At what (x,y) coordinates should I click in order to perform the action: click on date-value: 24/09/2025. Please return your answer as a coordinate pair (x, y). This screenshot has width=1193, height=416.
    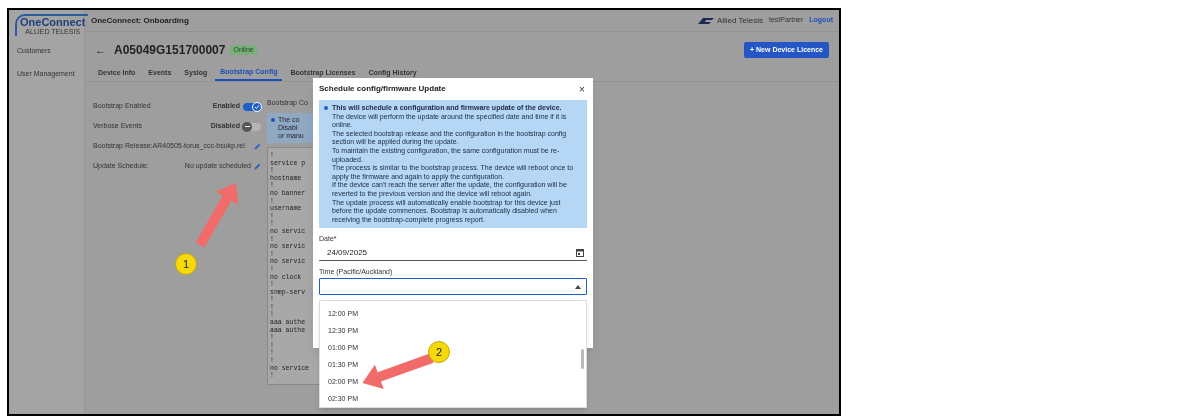
    Looking at the image, I should click on (347, 252).